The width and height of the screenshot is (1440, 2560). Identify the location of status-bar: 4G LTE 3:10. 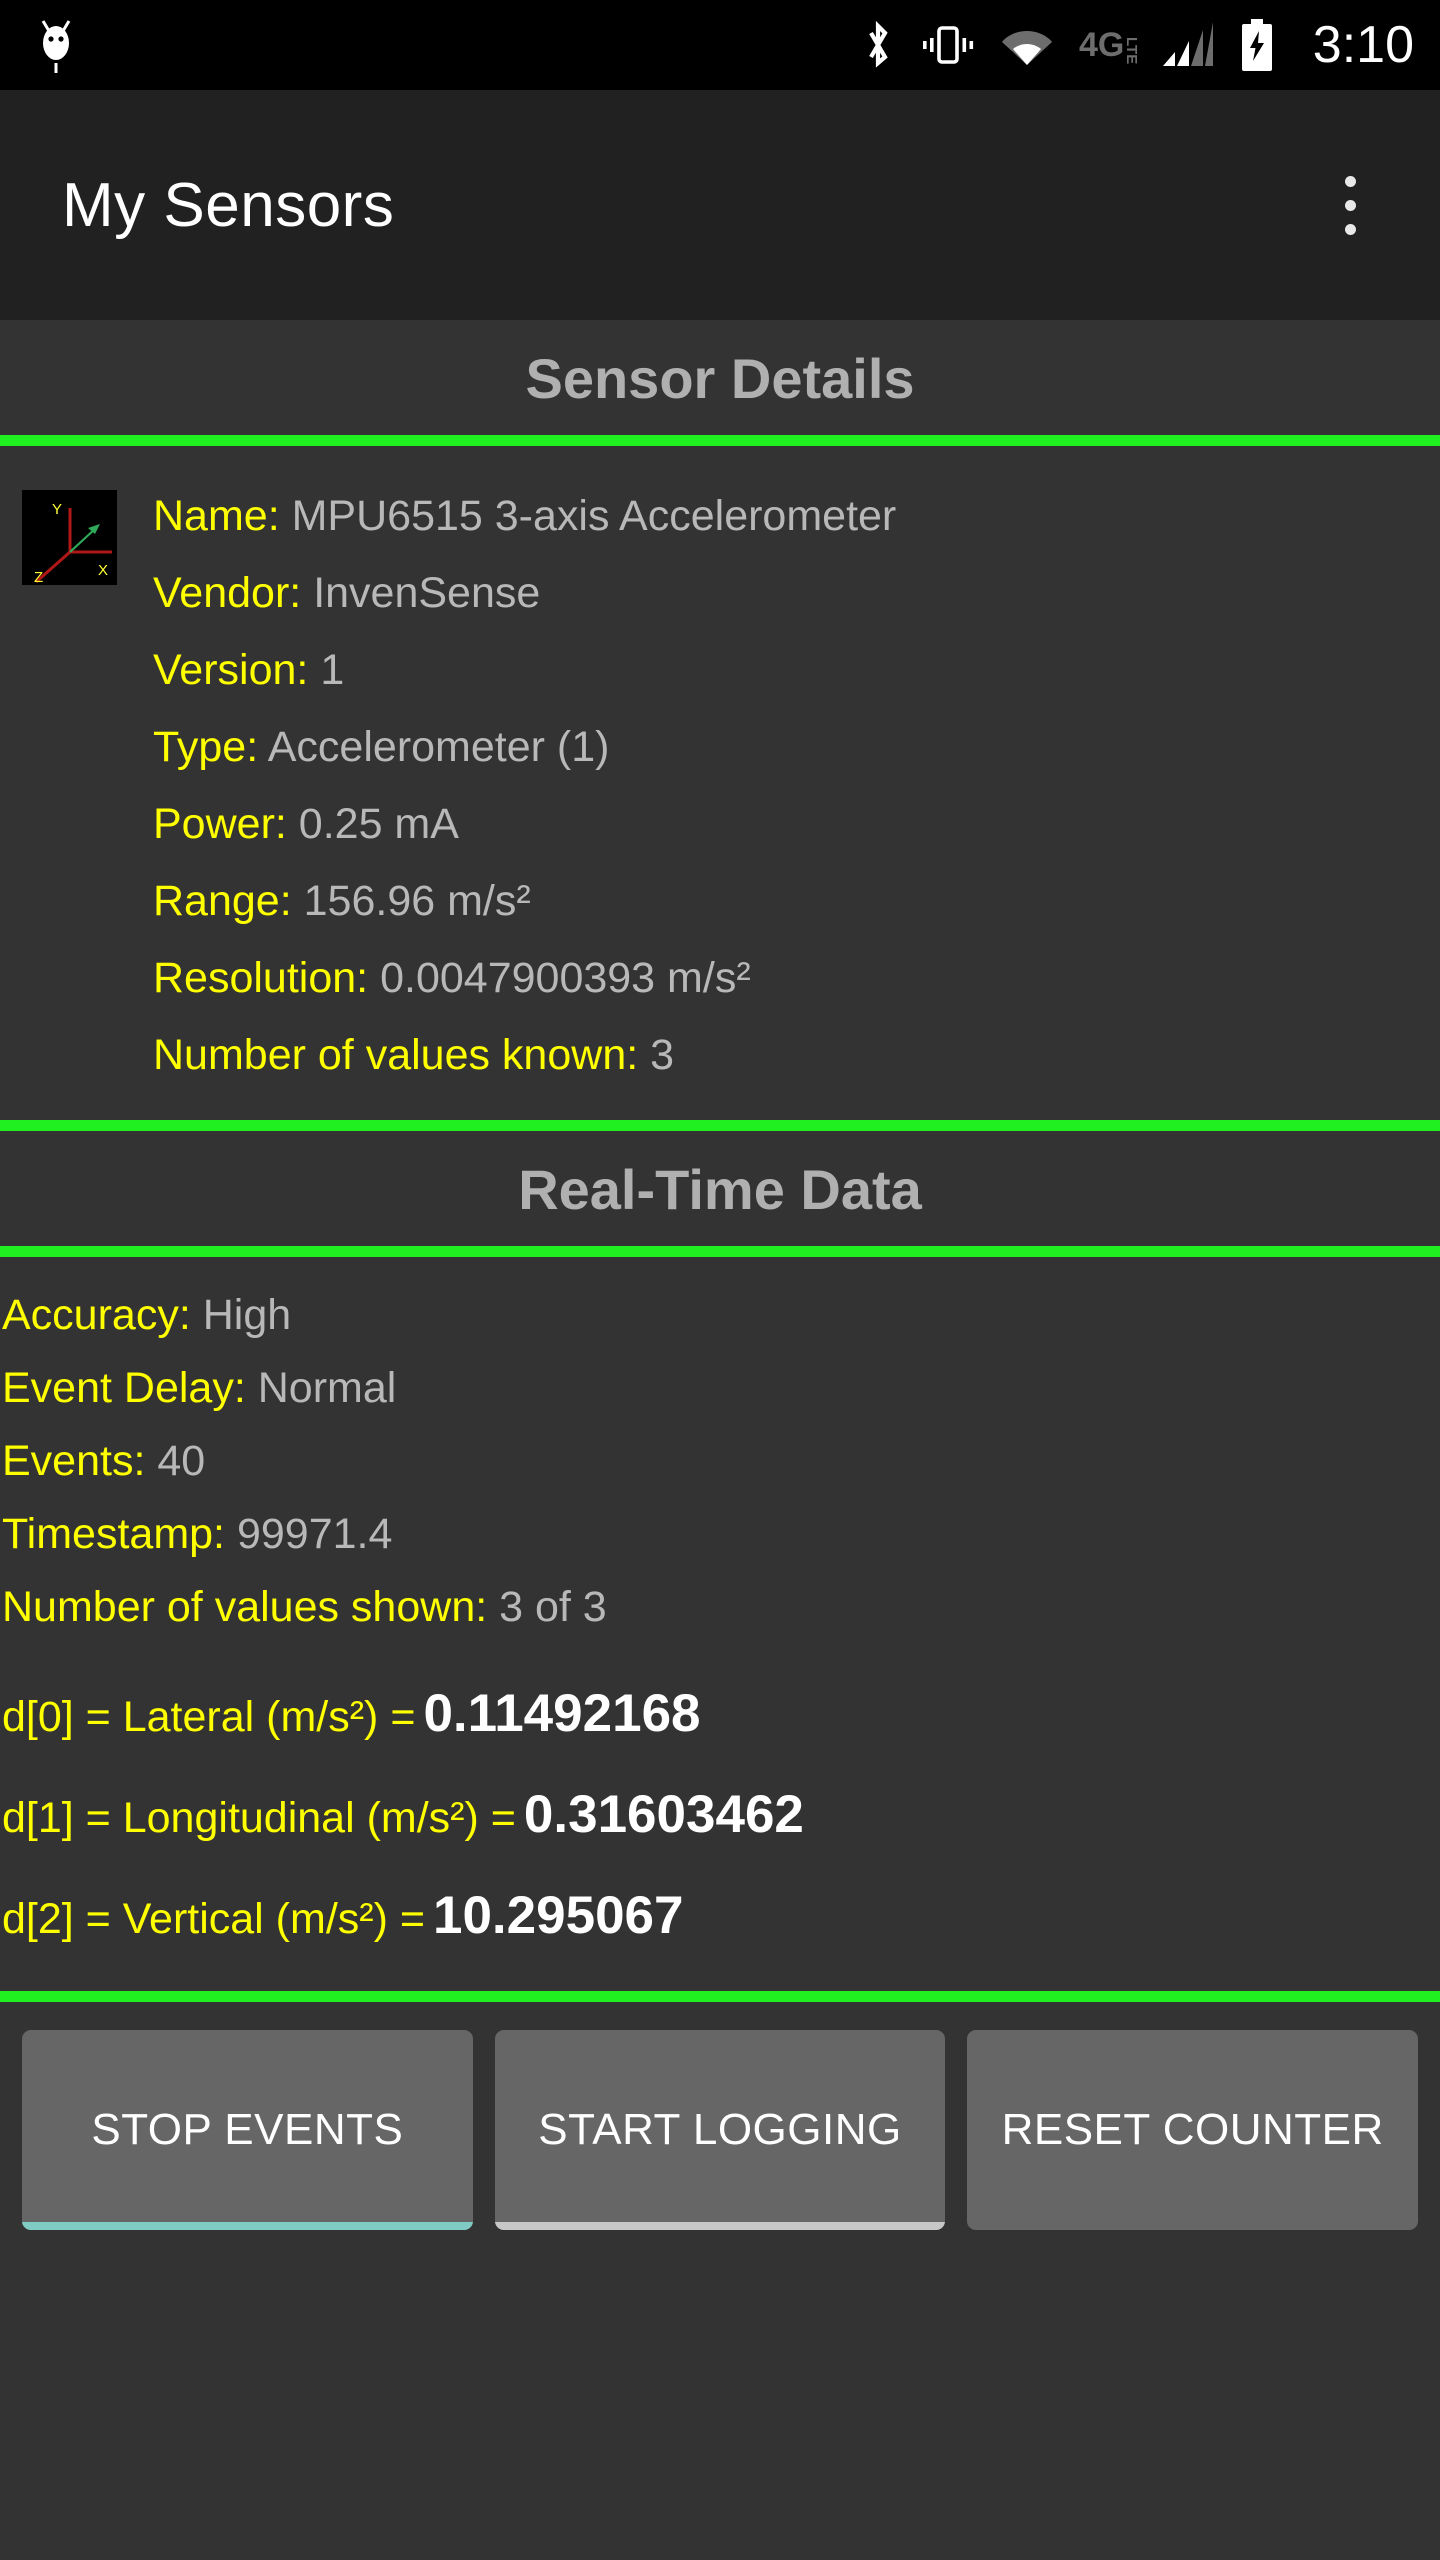
(720, 45).